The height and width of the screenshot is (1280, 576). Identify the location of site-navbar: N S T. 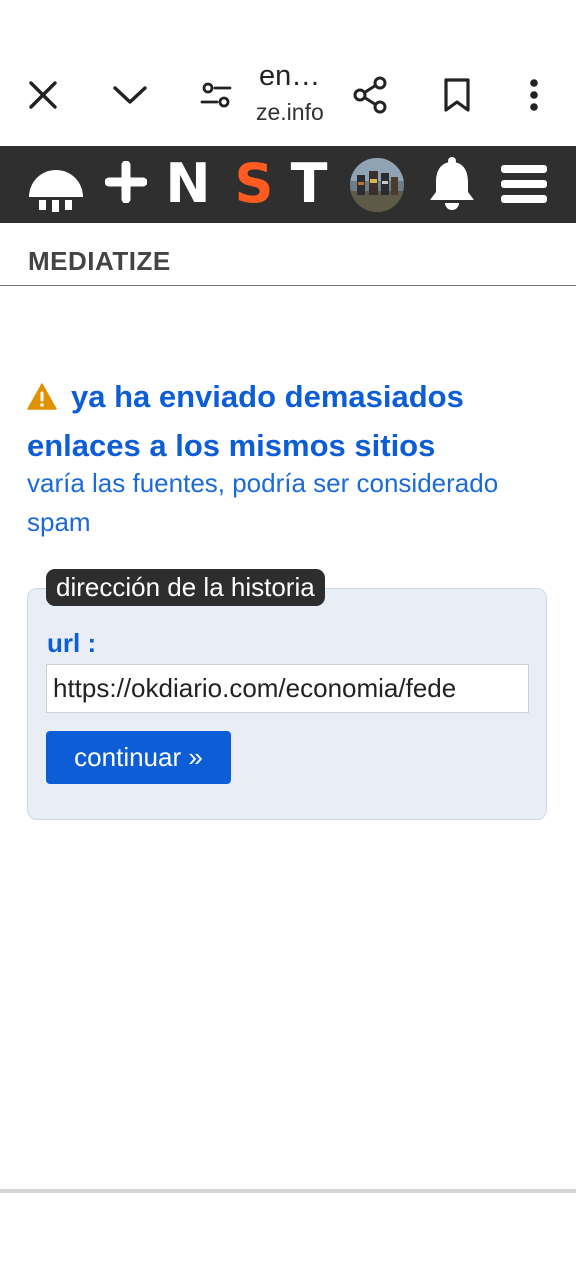
(288, 184).